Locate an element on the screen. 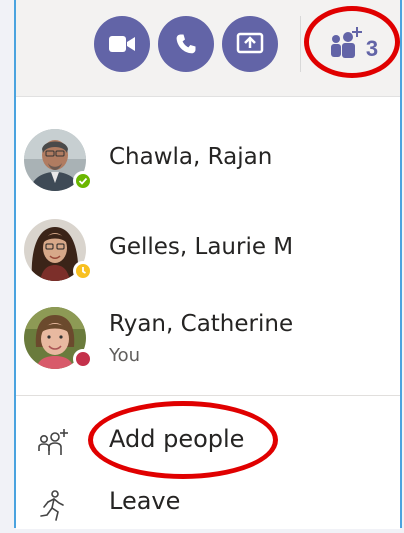 This screenshot has height=533, width=404. audio-call-button is located at coordinates (186, 44).